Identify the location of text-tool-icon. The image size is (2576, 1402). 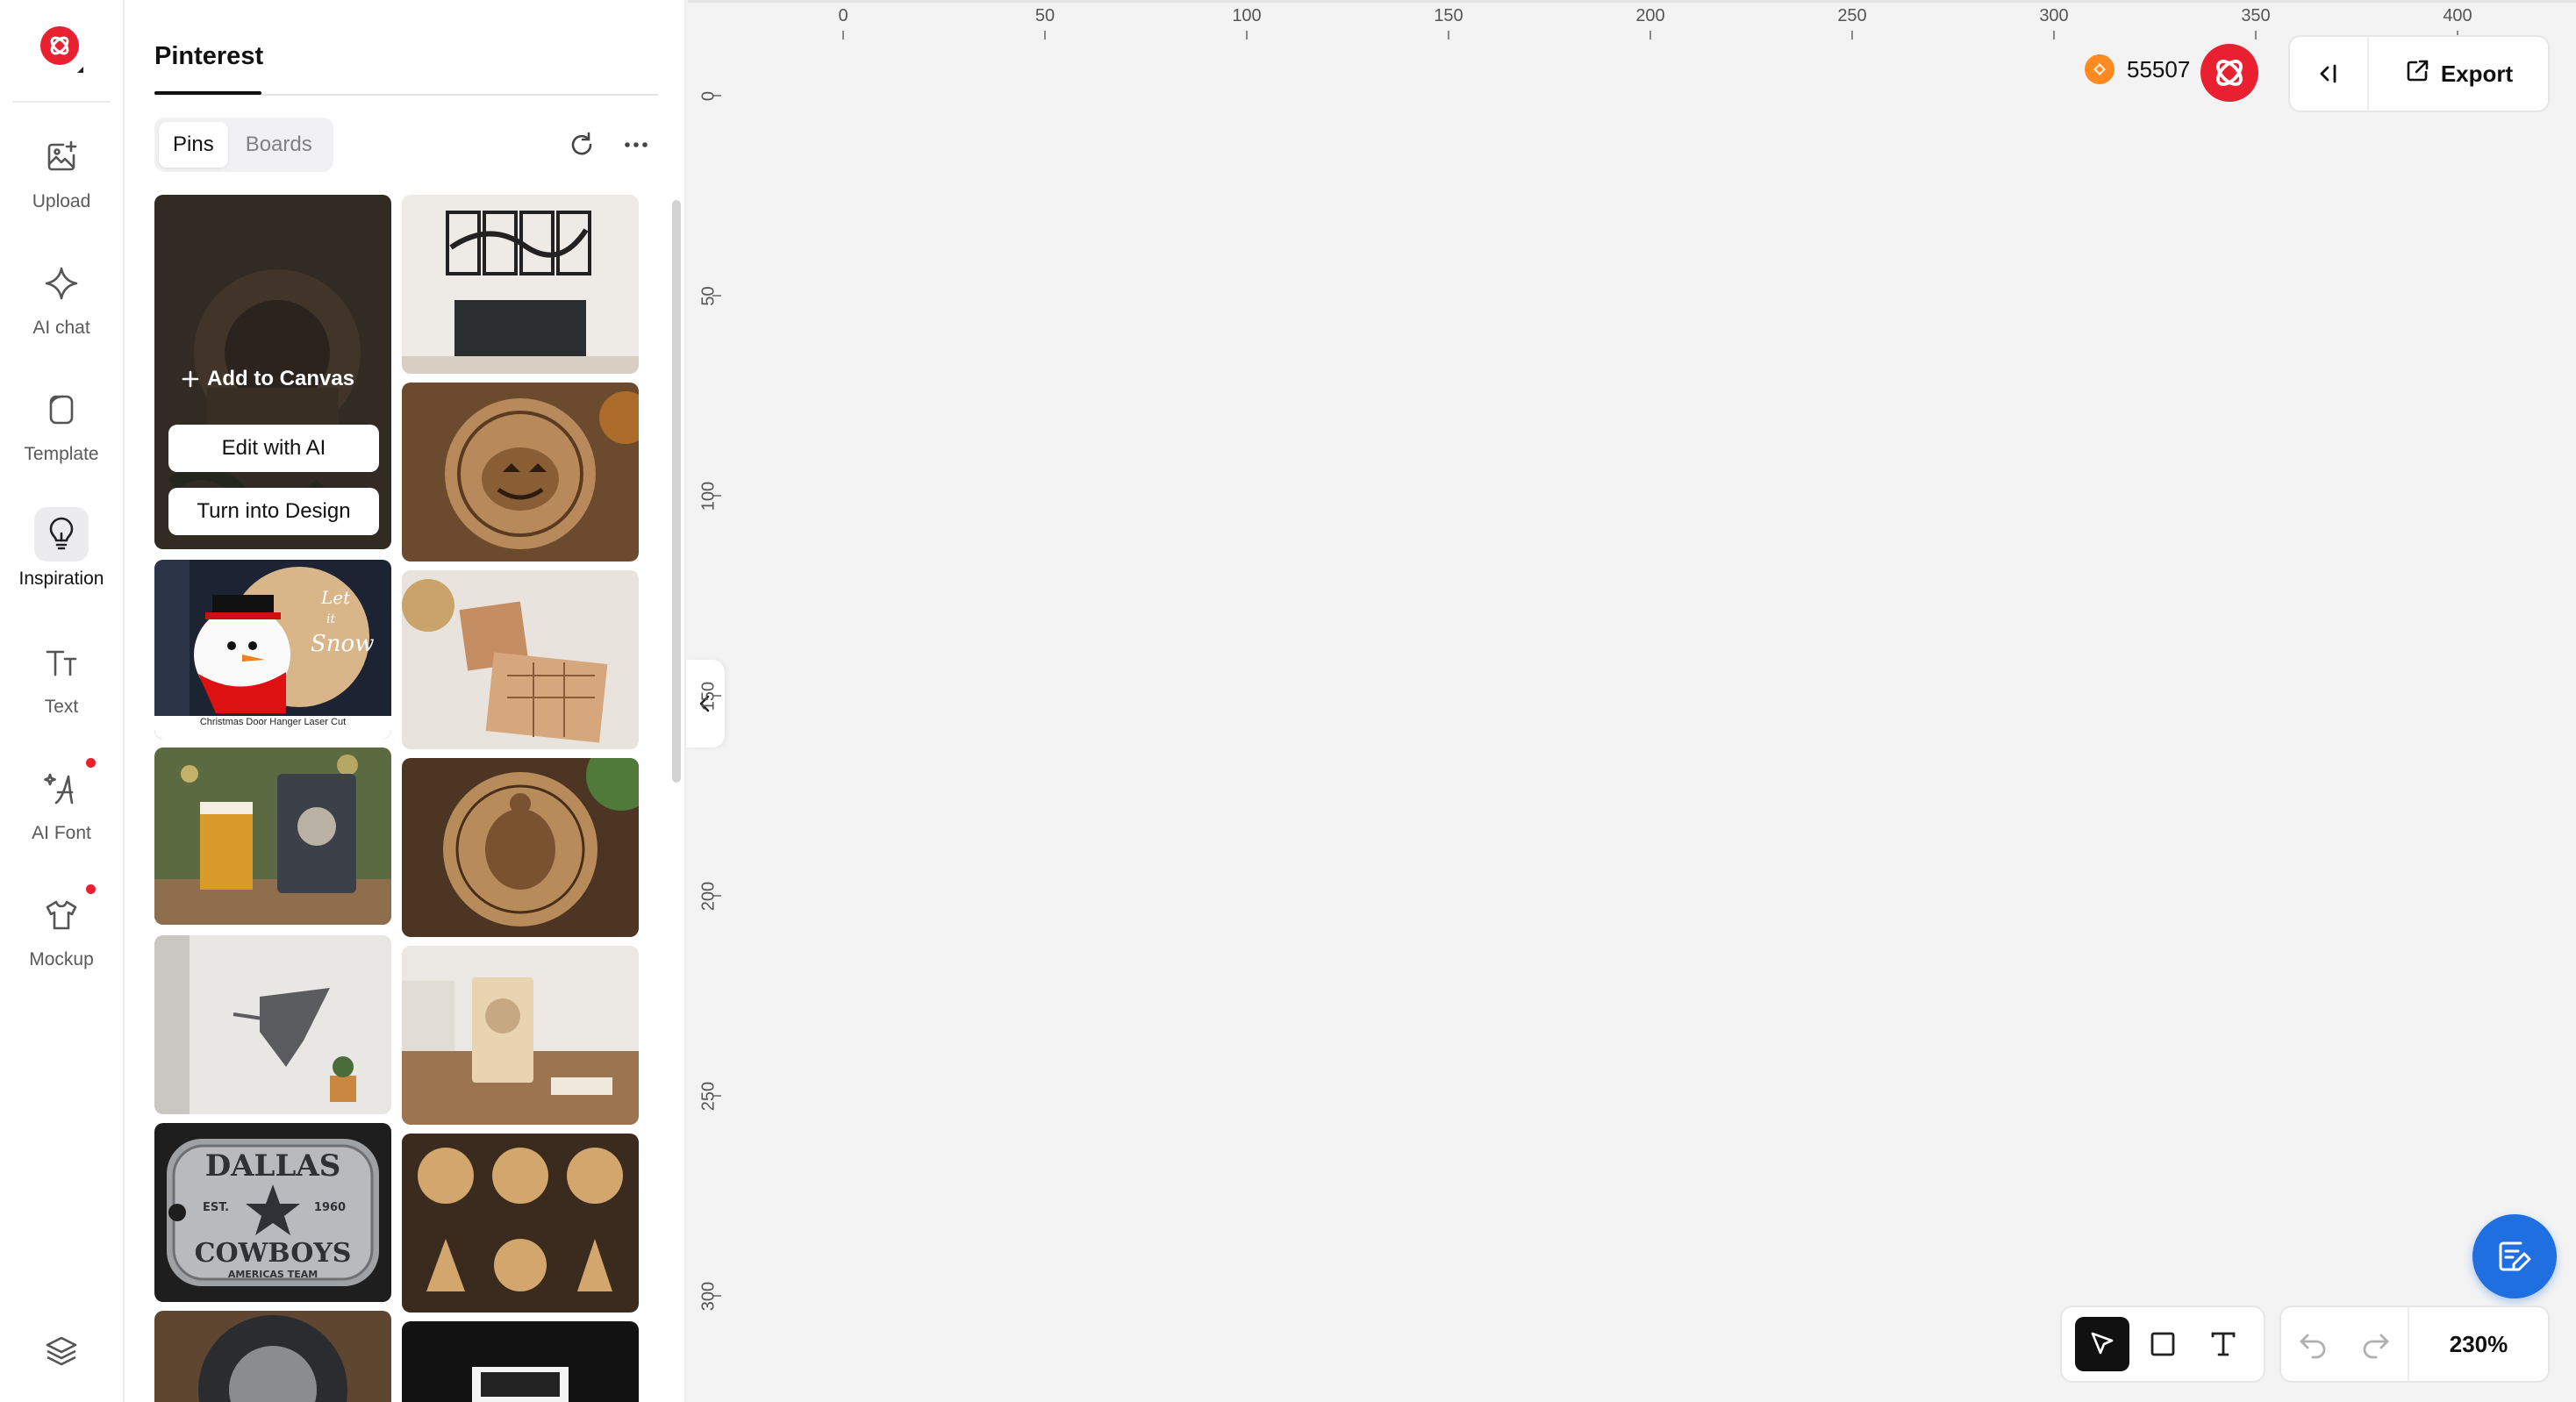
(2223, 1344).